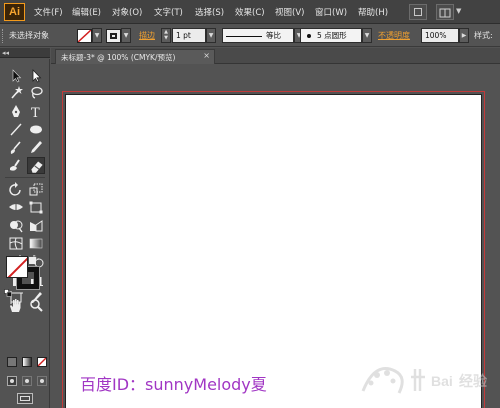 The image size is (500, 408). Describe the element at coordinates (16, 129) in the screenshot. I see `line-segment-tool-icon` at that location.